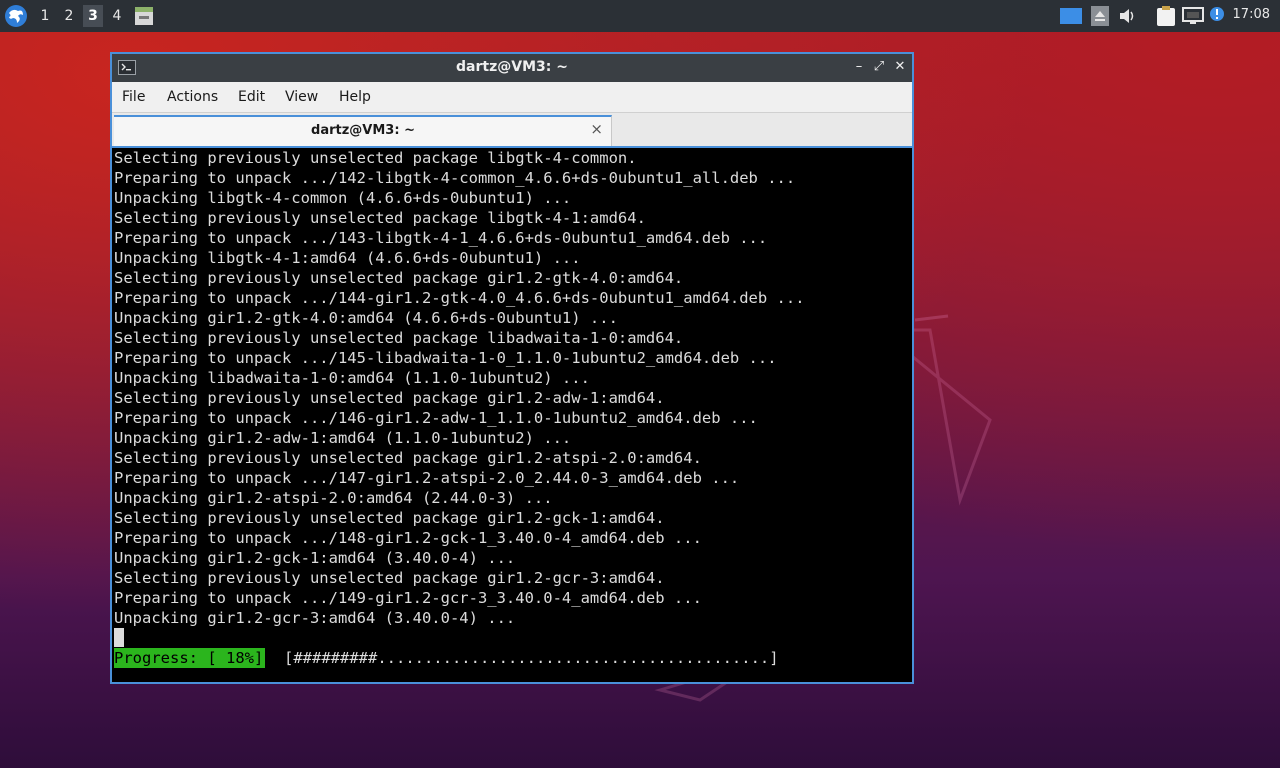 The width and height of the screenshot is (1280, 768). Describe the element at coordinates (301, 97) in the screenshot. I see `menu-view: View` at that location.